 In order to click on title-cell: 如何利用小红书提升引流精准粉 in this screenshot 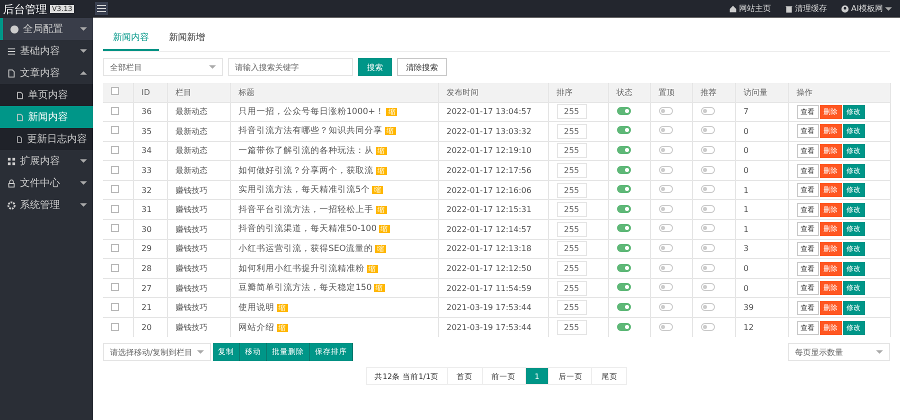, I will do `click(301, 269)`.